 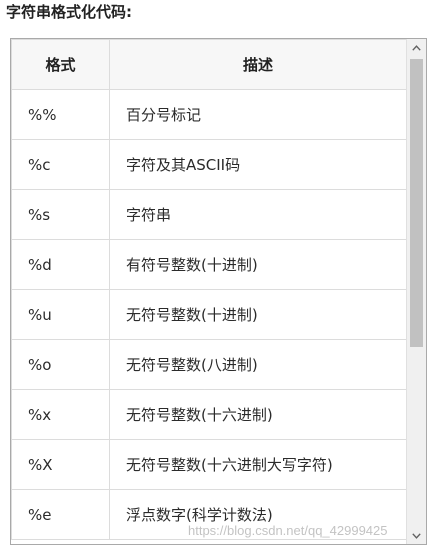 What do you see at coordinates (288, 530) in the screenshot?
I see `watermark-text: https://blog.csdn.net/qq_42999425` at bounding box center [288, 530].